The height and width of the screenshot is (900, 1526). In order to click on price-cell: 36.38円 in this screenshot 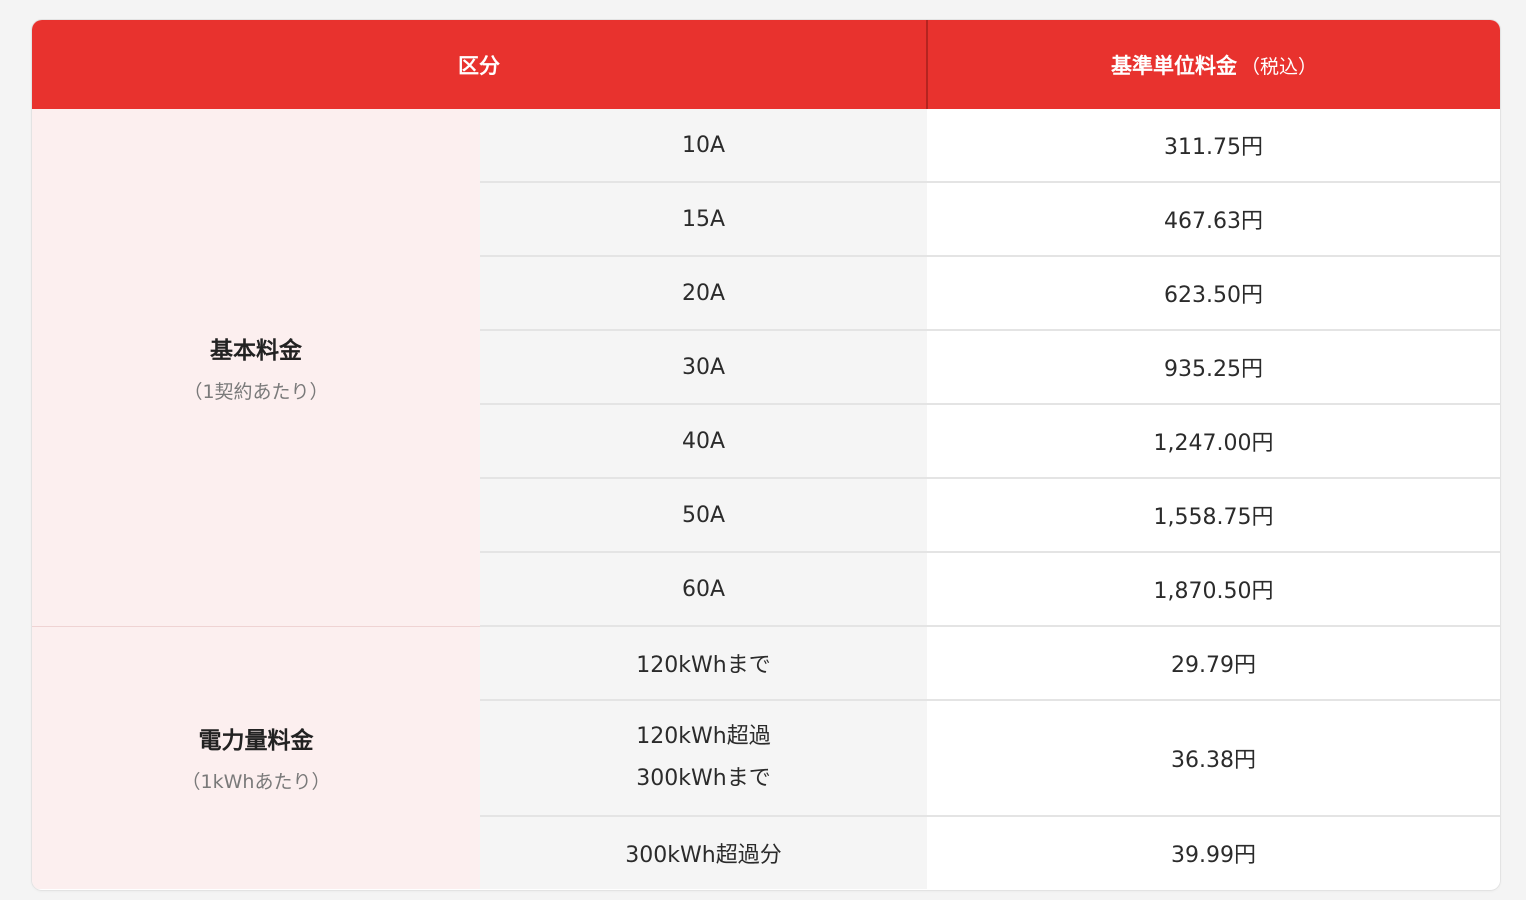, I will do `click(1213, 758)`.